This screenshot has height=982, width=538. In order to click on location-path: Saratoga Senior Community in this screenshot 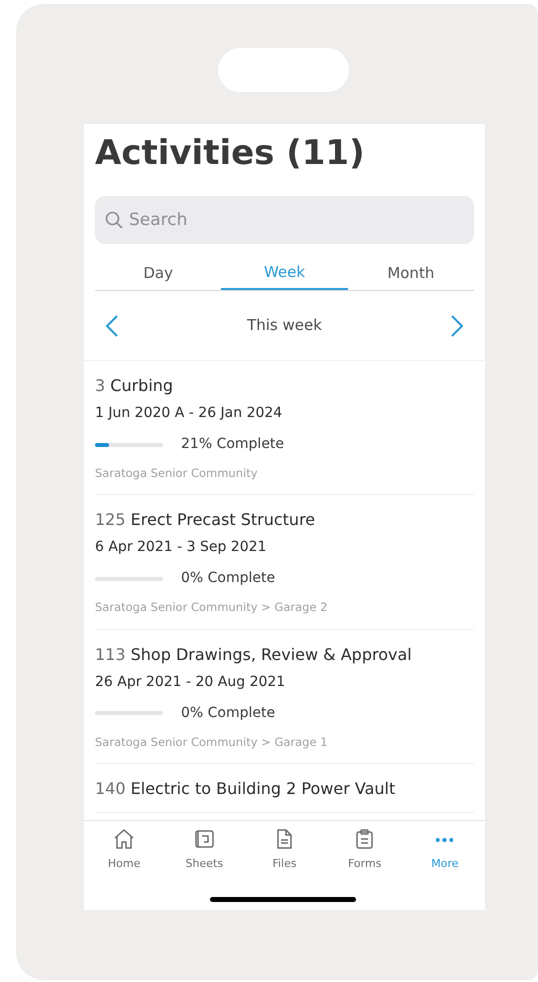, I will do `click(177, 473)`.